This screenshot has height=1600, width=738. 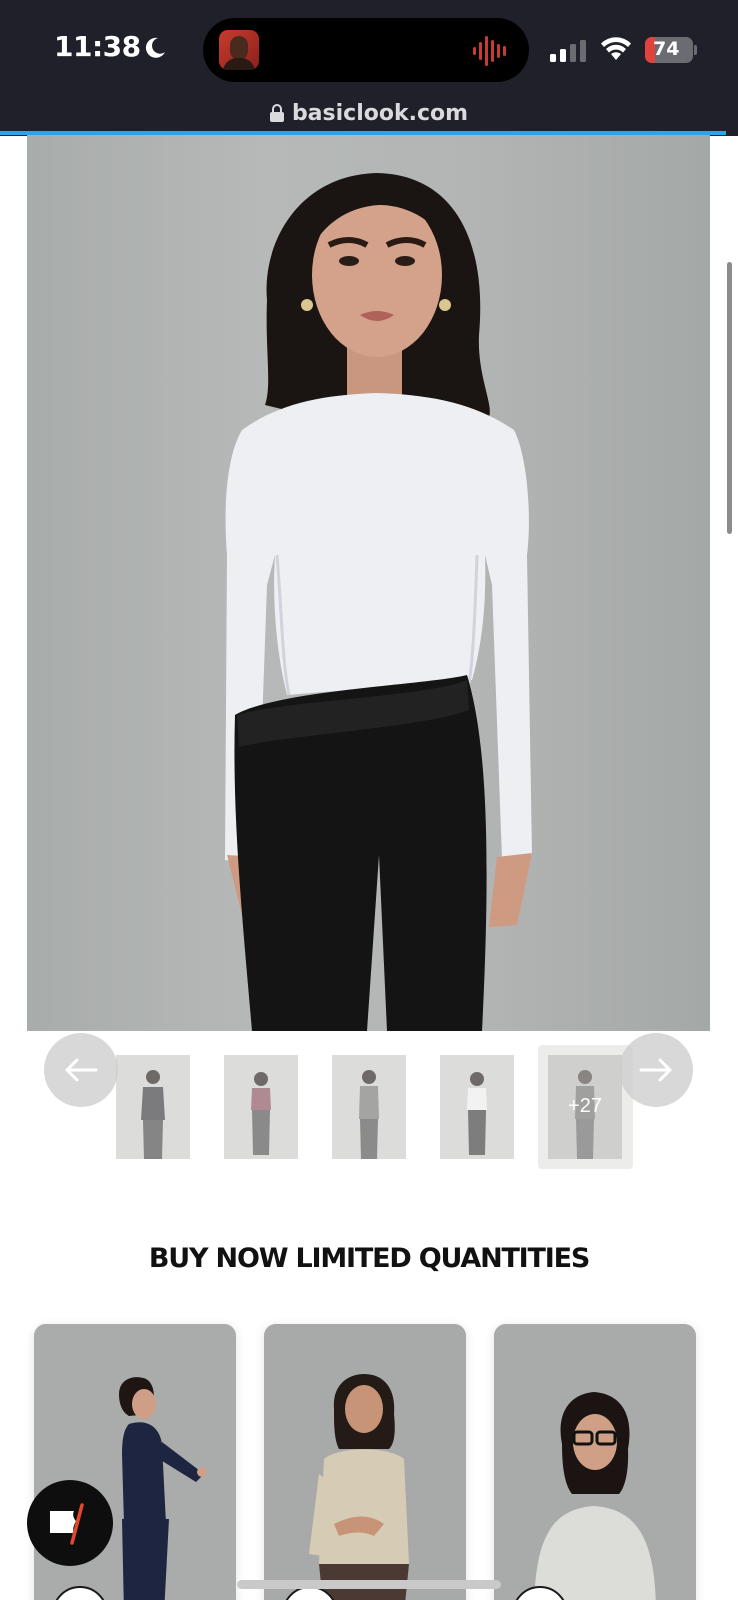 I want to click on chat-icon, so click(x=67, y=1524).